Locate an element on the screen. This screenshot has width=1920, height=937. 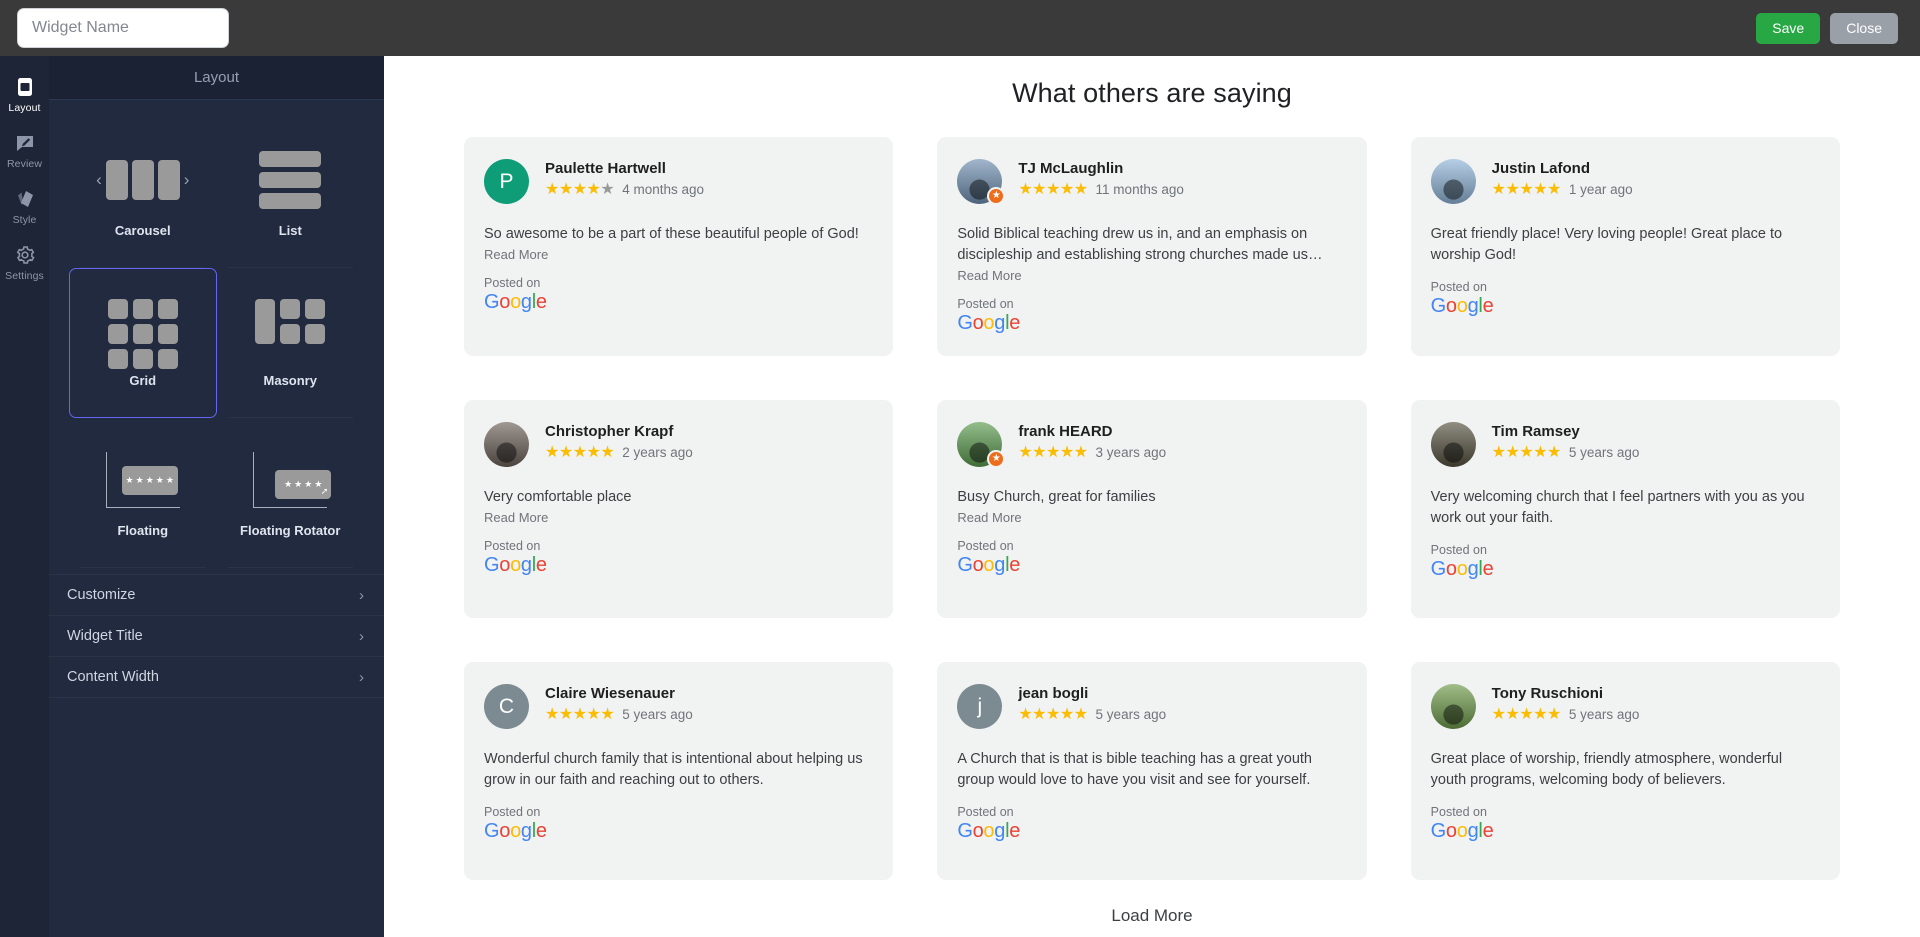
top-bar: Save Close is located at coordinates (960, 28).